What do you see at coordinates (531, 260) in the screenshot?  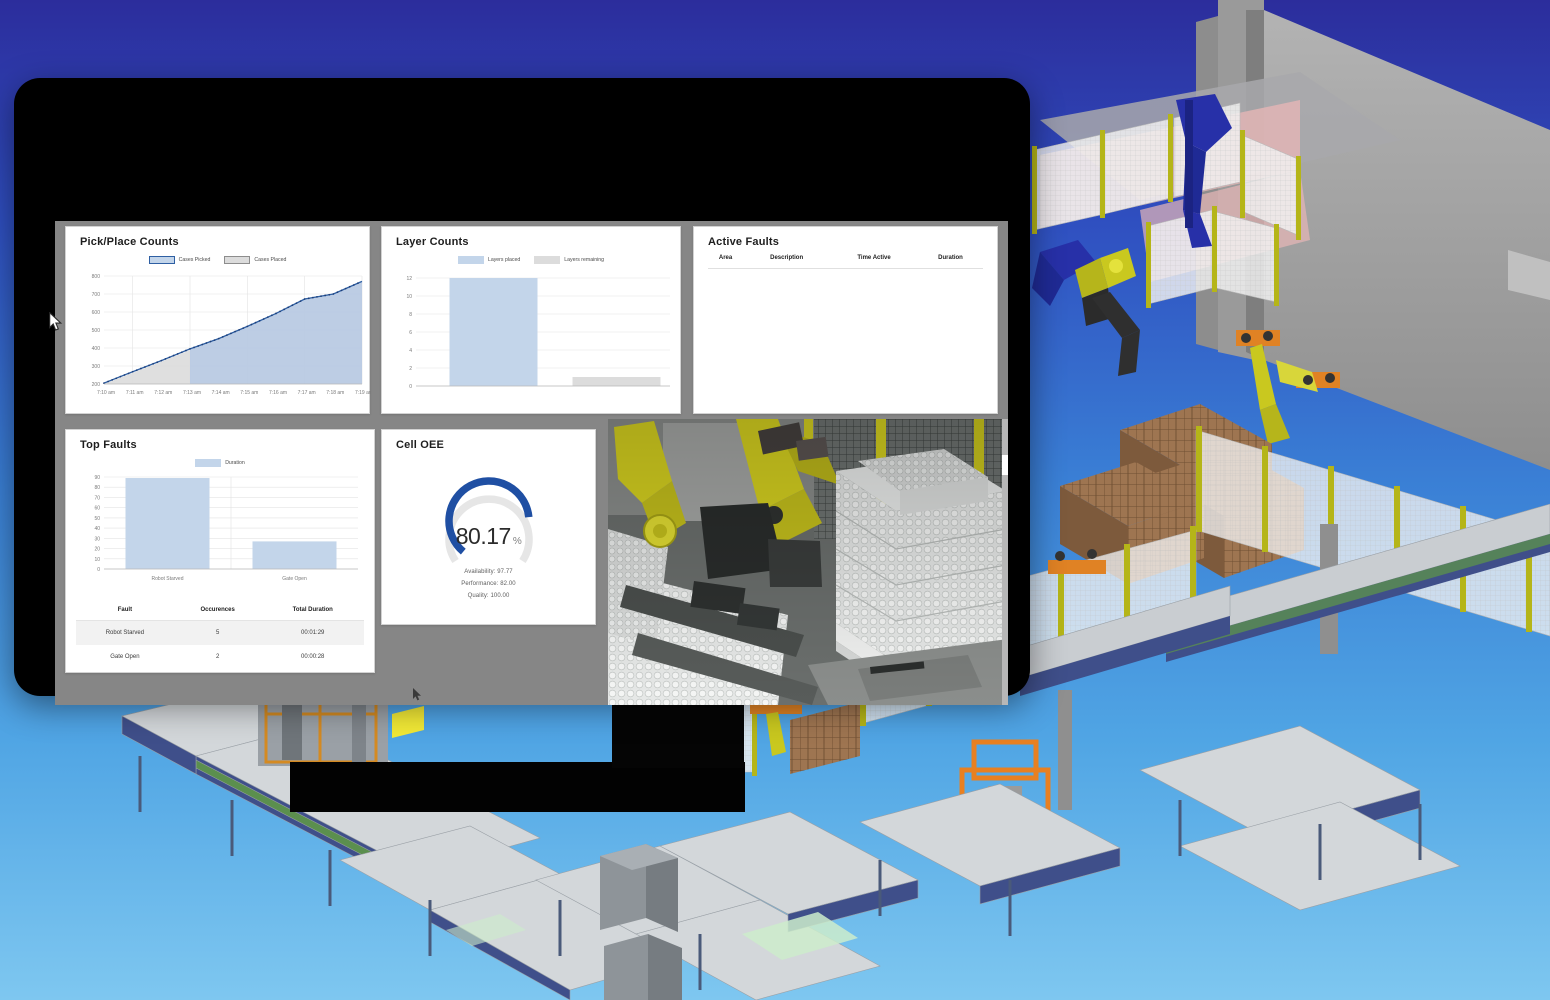 I see `legend-layer-counts: Layers placed Layers remaining` at bounding box center [531, 260].